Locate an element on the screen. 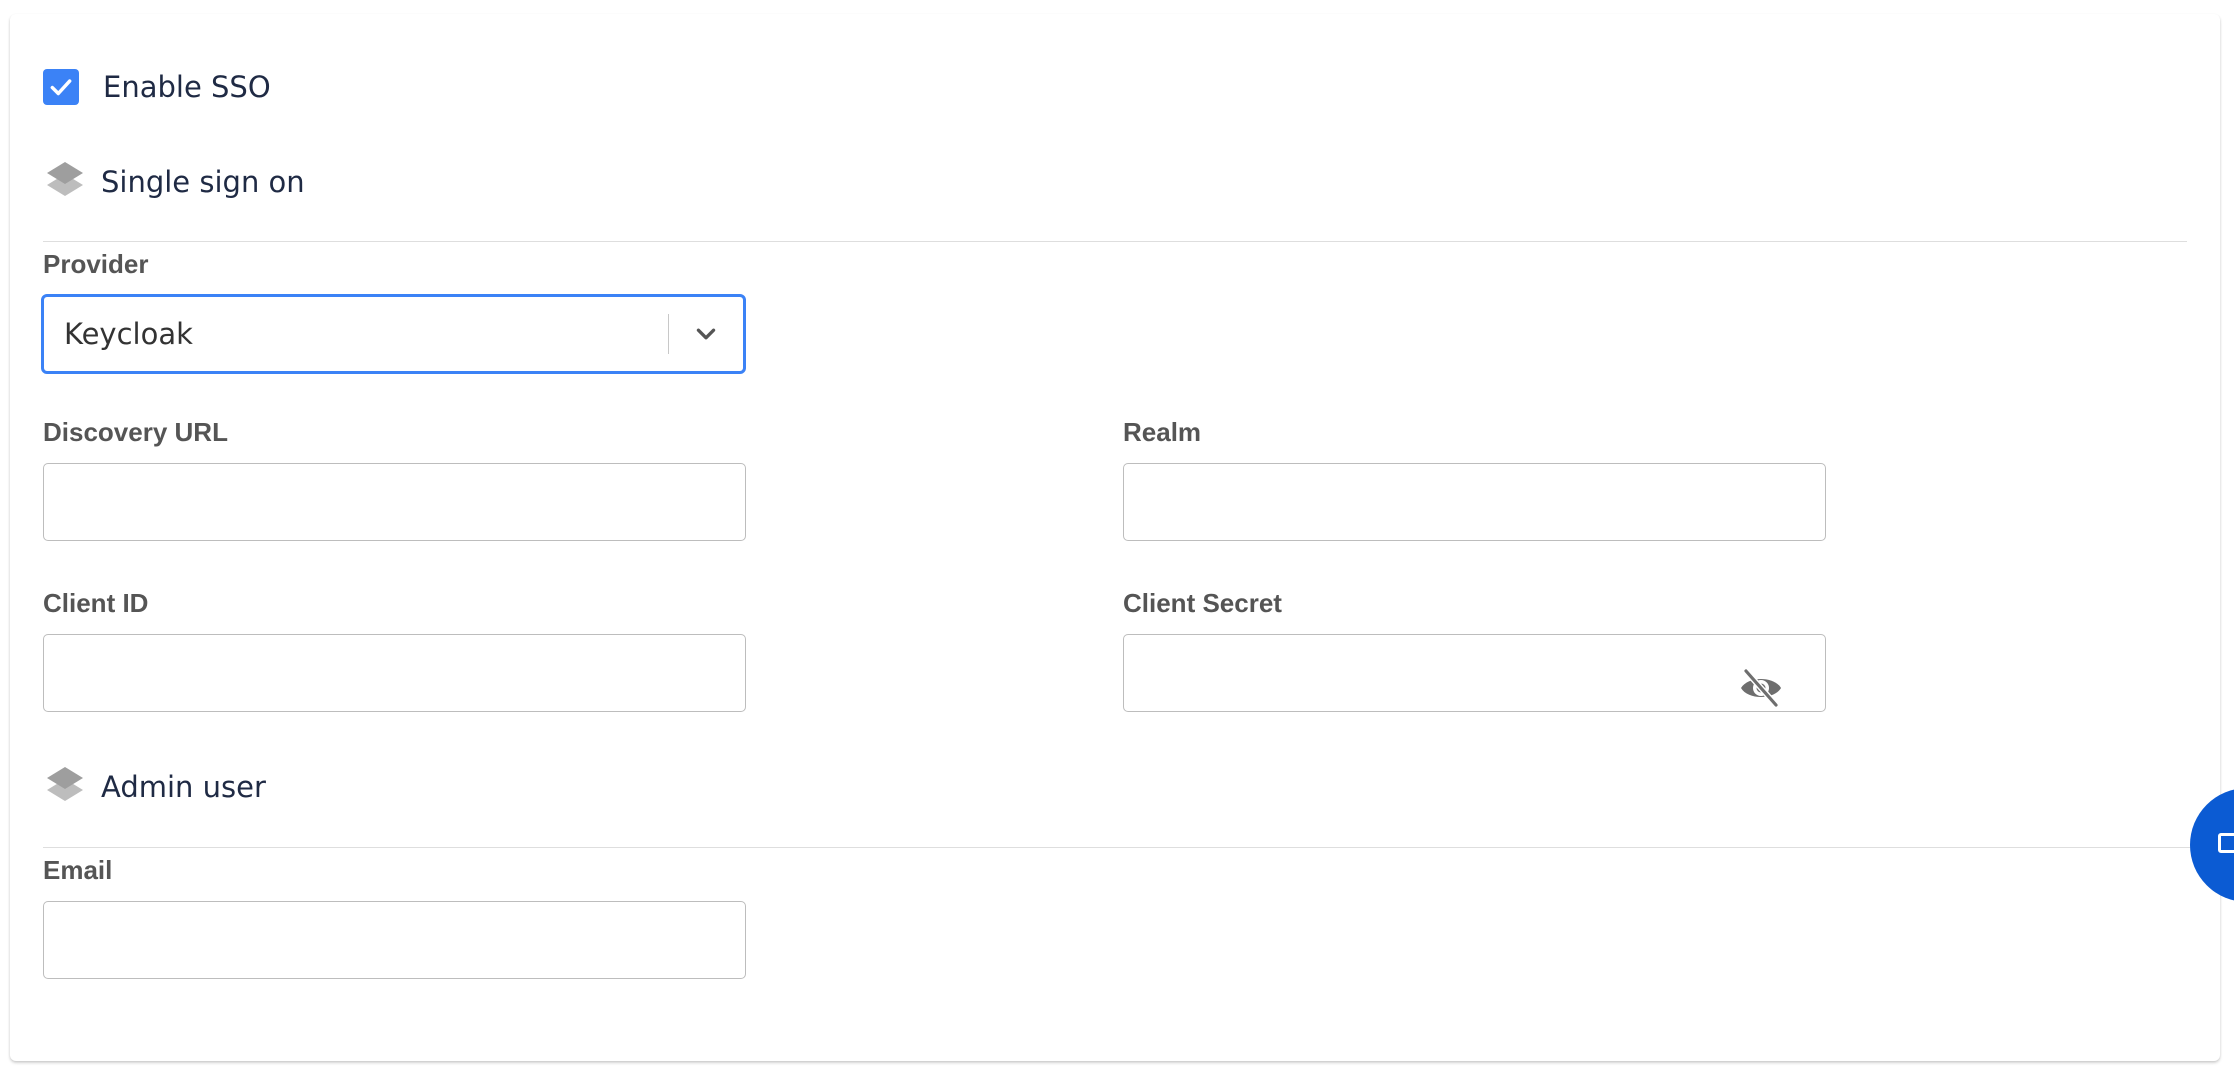 Image resolution: width=2234 pixels, height=1080 pixels. single-sign-on-header: Single sign on is located at coordinates (175, 182).